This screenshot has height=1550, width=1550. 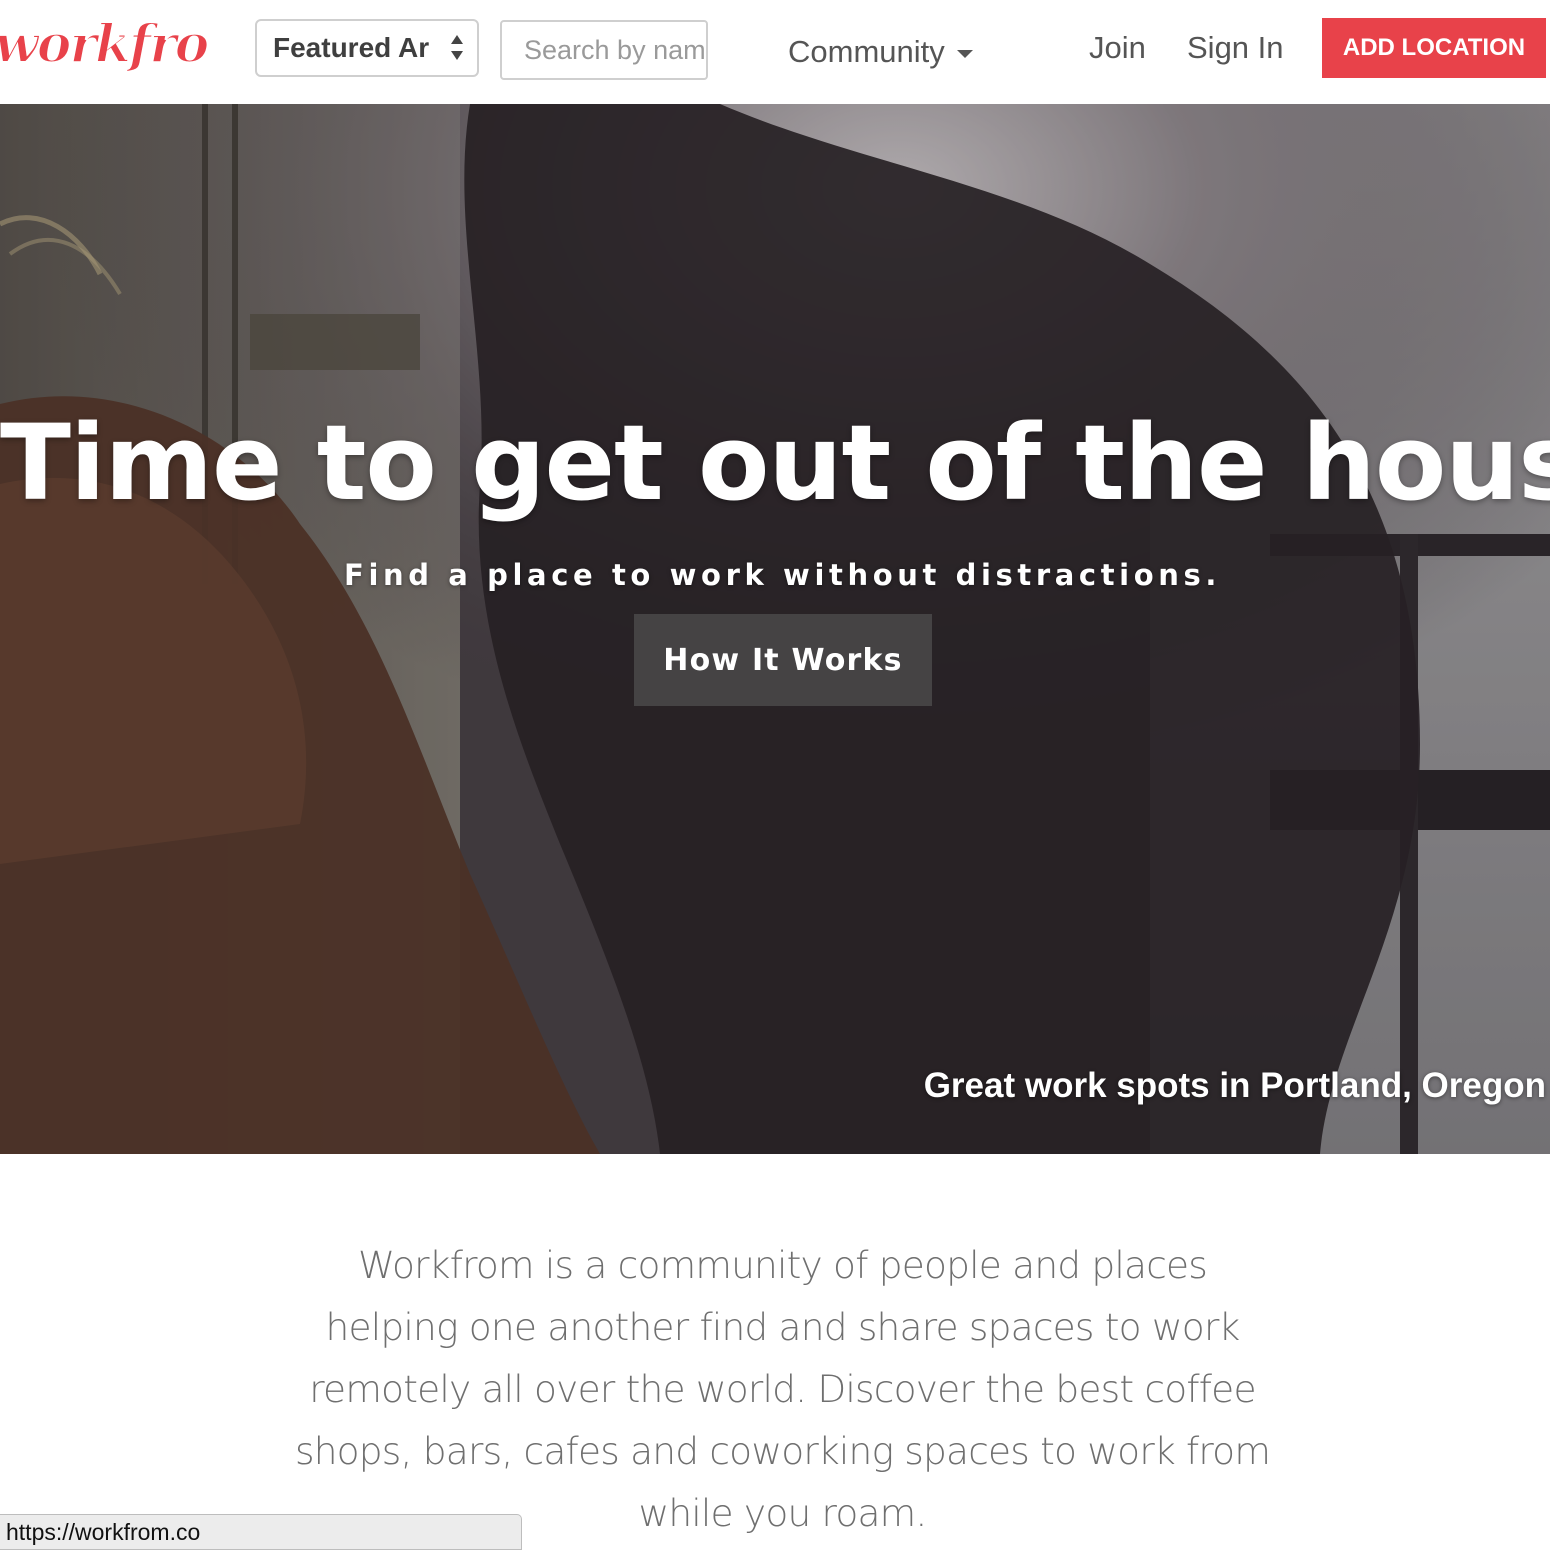 I want to click on how-it-works-button: How It Works, so click(x=783, y=660).